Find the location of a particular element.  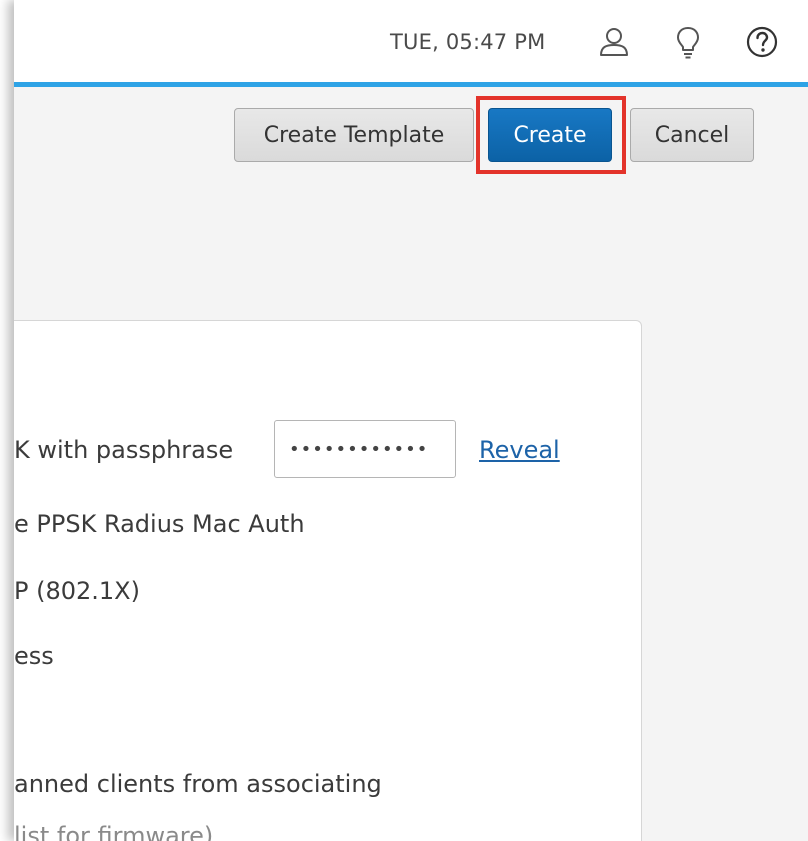

open-access-option-label: ess is located at coordinates (34, 656).